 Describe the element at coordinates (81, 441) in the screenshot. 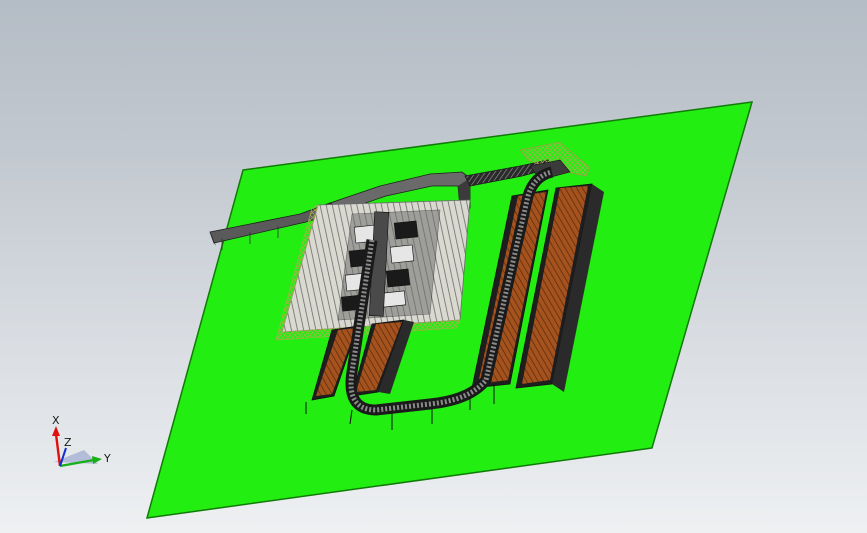

I see `orientation-triad: X Y Z` at that location.